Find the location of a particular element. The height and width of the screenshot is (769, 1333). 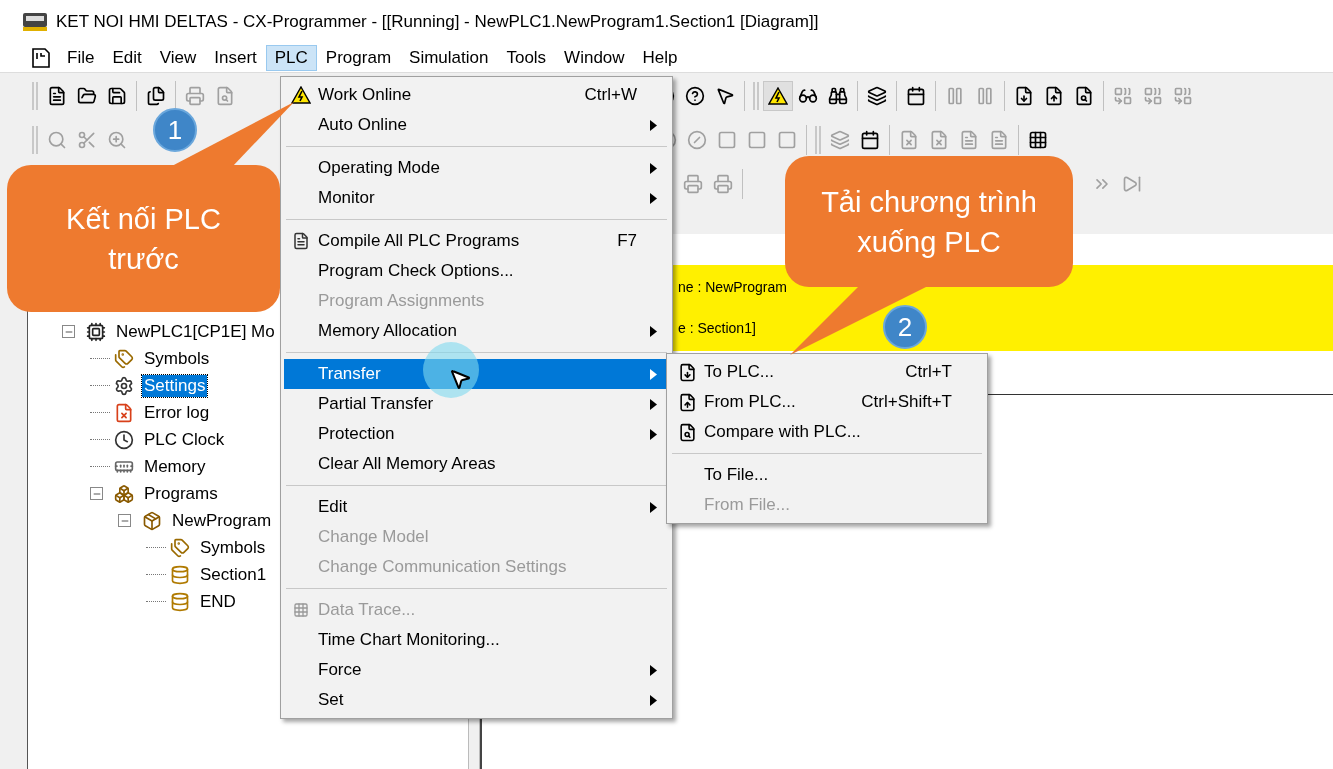

tree-item: END is located at coordinates (218, 601).